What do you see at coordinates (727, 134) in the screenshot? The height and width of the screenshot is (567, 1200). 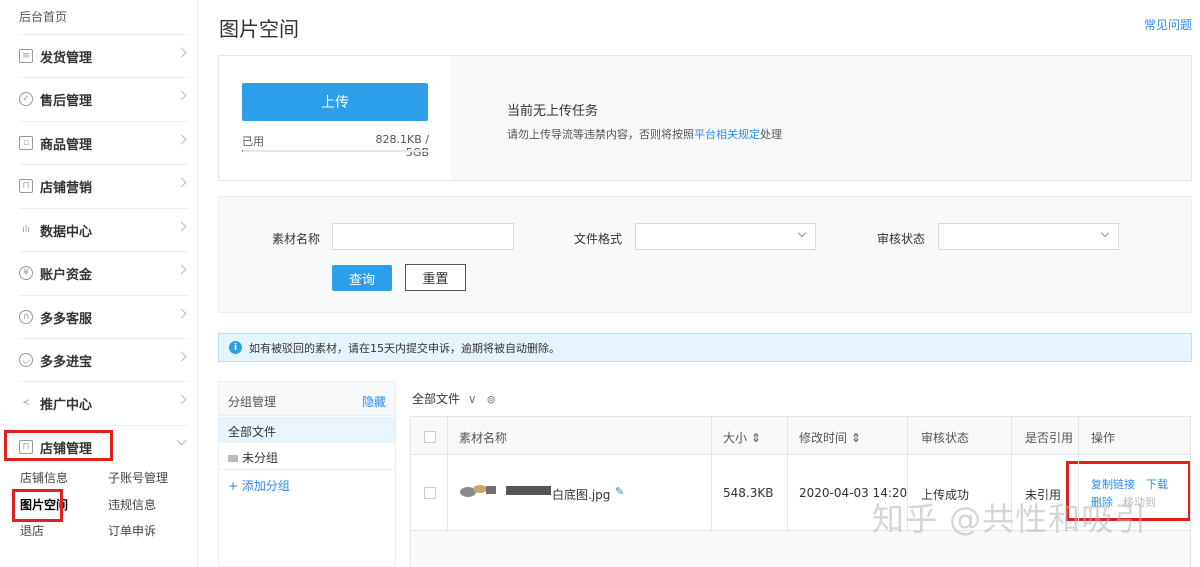 I see `platform-rules-link: 平台相关规定` at bounding box center [727, 134].